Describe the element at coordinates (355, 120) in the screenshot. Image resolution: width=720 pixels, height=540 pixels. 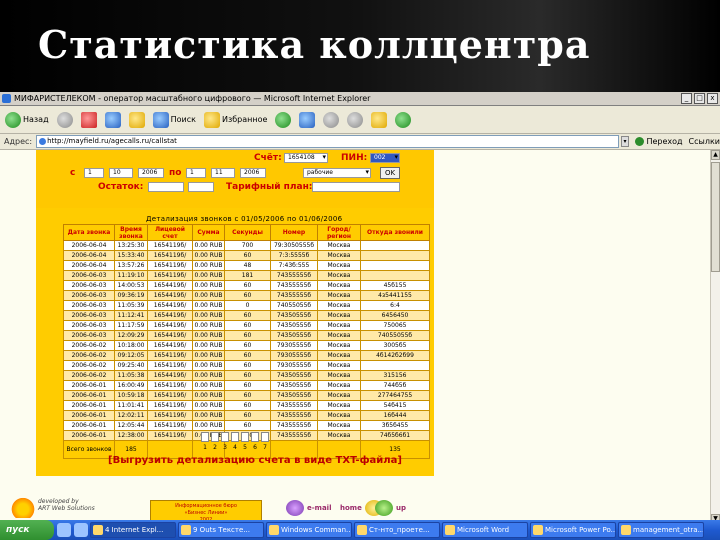
I see `edit-button` at that location.